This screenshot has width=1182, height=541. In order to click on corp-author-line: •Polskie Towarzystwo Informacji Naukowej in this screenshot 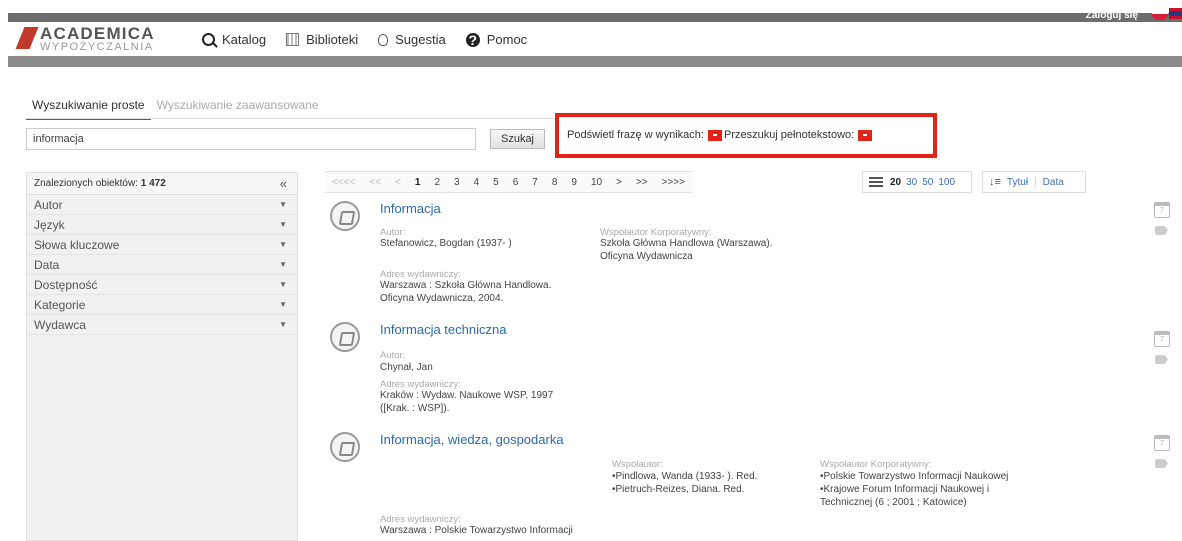, I will do `click(914, 476)`.